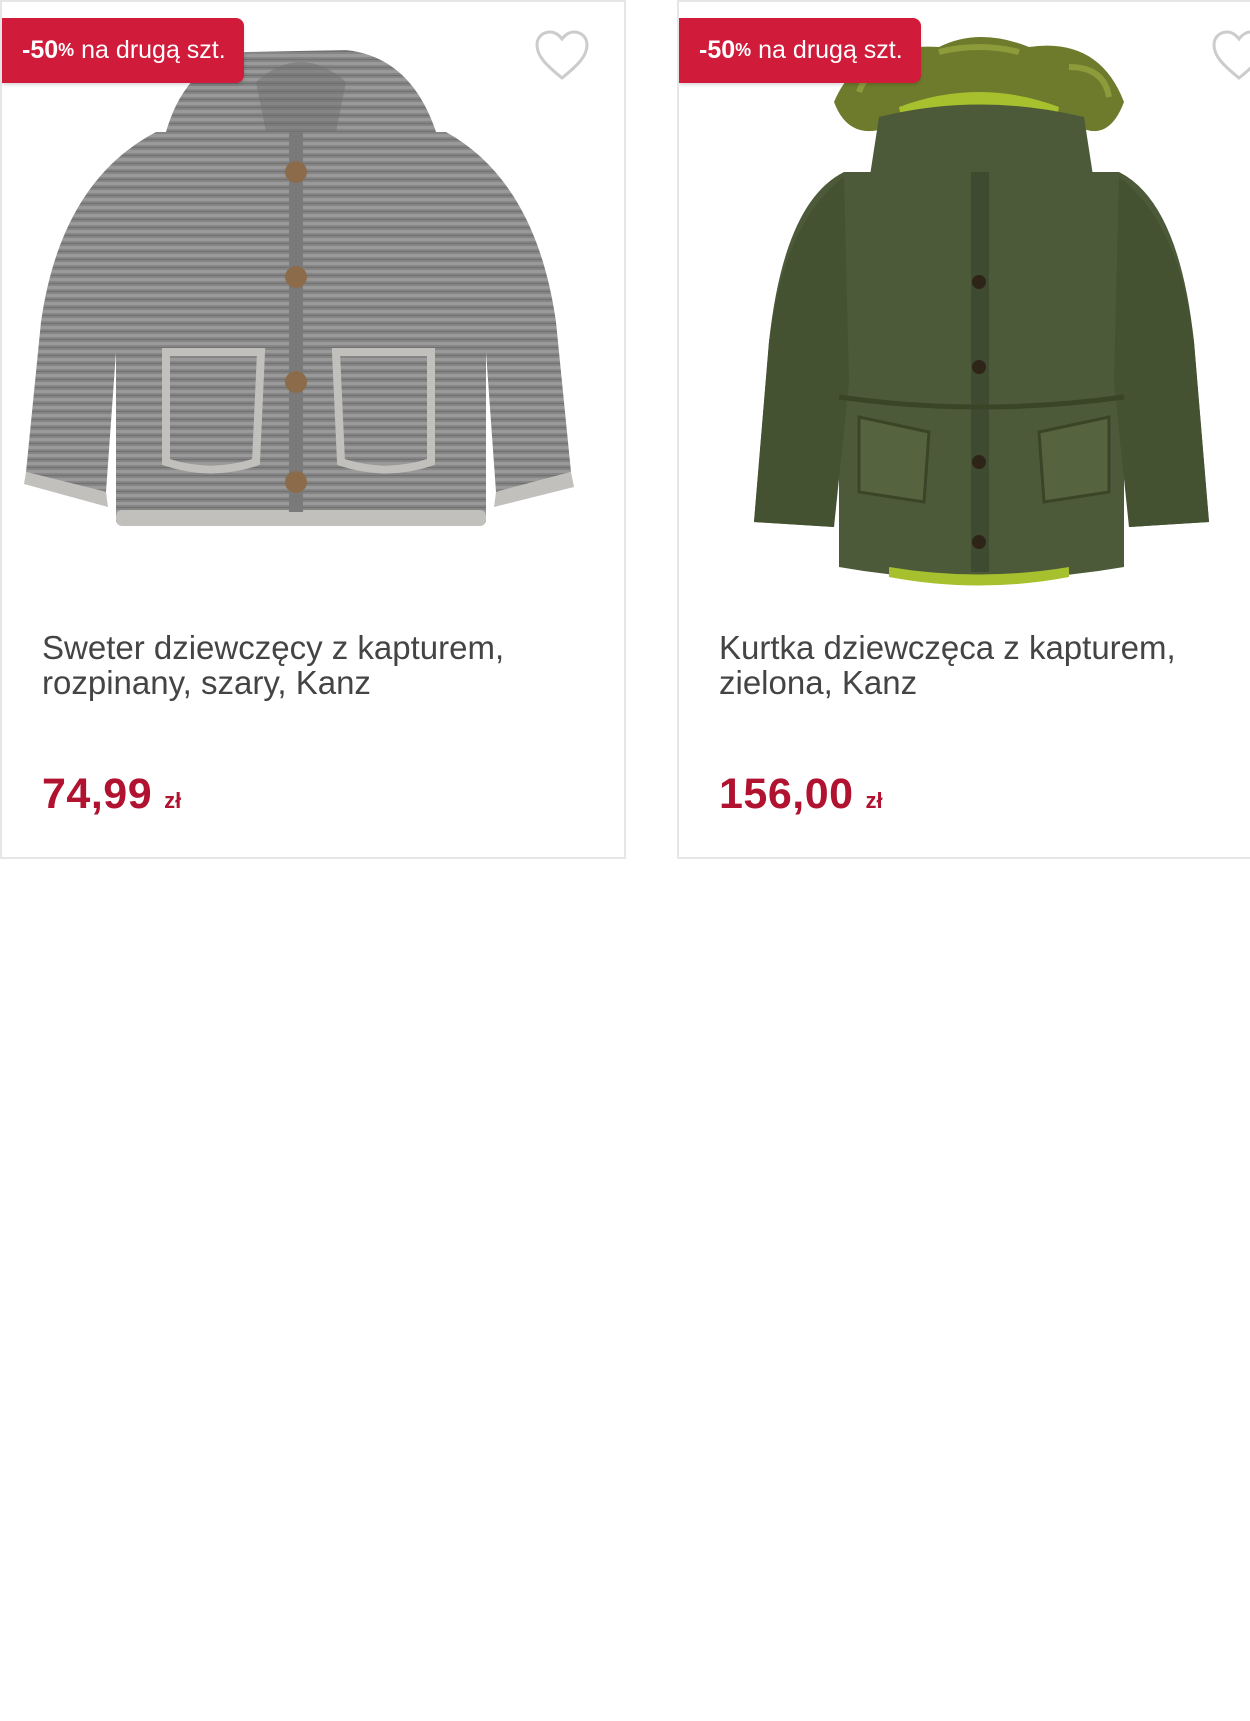 The width and height of the screenshot is (1250, 1721). What do you see at coordinates (786, 794) in the screenshot?
I see `price-amount: 156,00` at bounding box center [786, 794].